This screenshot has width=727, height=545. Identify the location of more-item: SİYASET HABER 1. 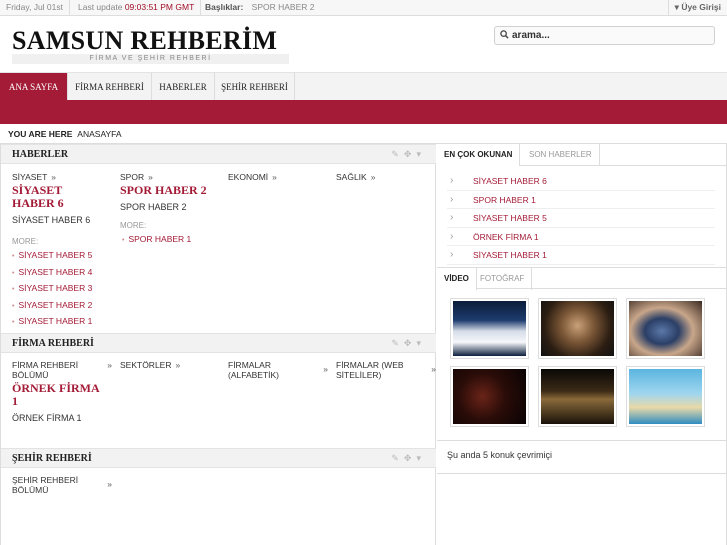
(62, 322).